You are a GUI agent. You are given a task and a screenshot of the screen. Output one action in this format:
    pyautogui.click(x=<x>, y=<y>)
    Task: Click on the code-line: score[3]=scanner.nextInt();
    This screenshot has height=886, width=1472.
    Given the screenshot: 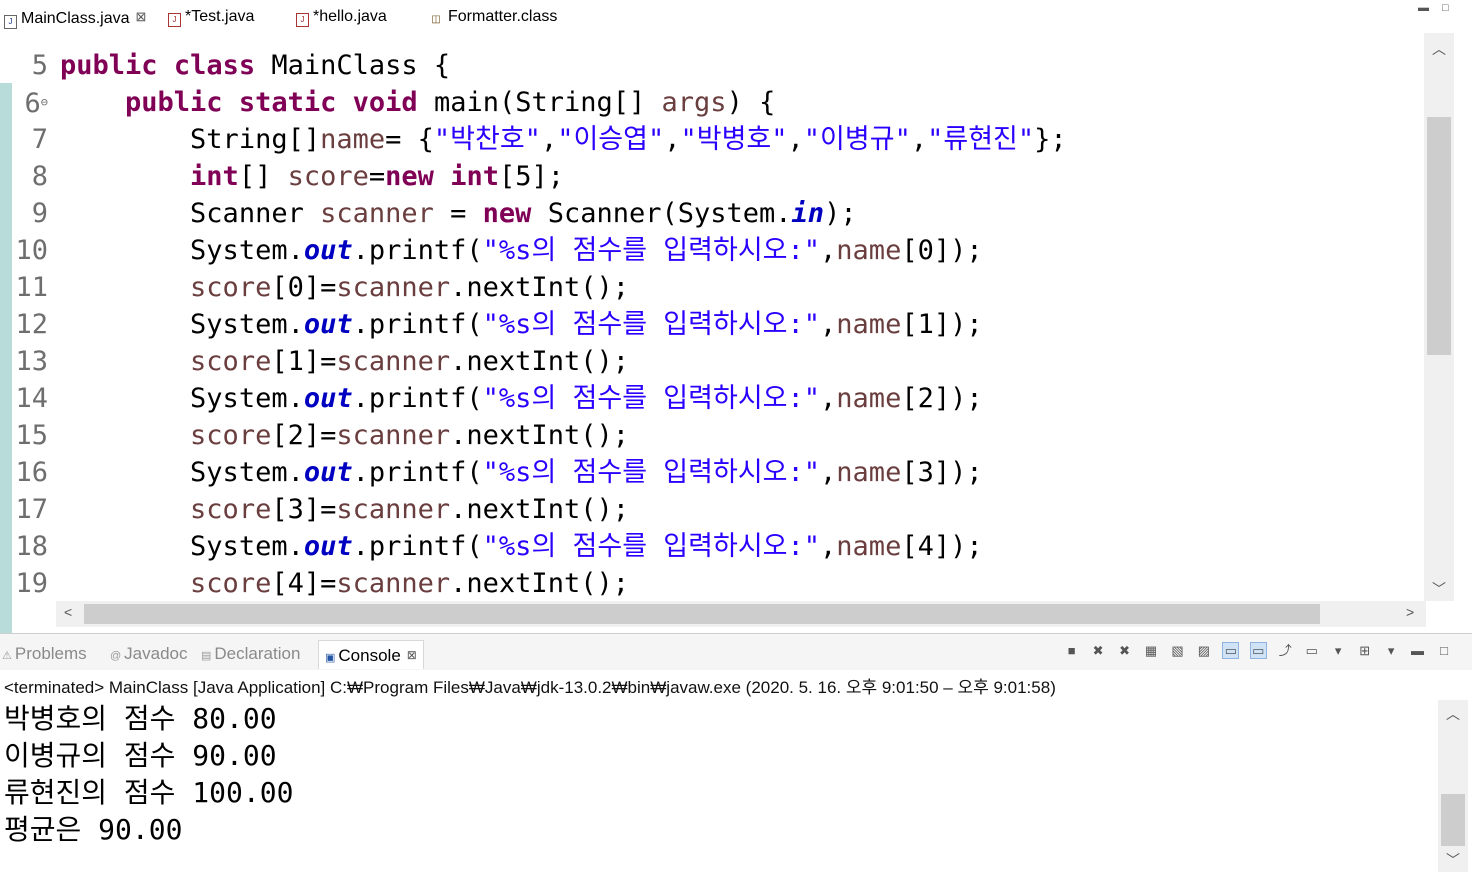 What is the action you would take?
    pyautogui.click(x=409, y=509)
    